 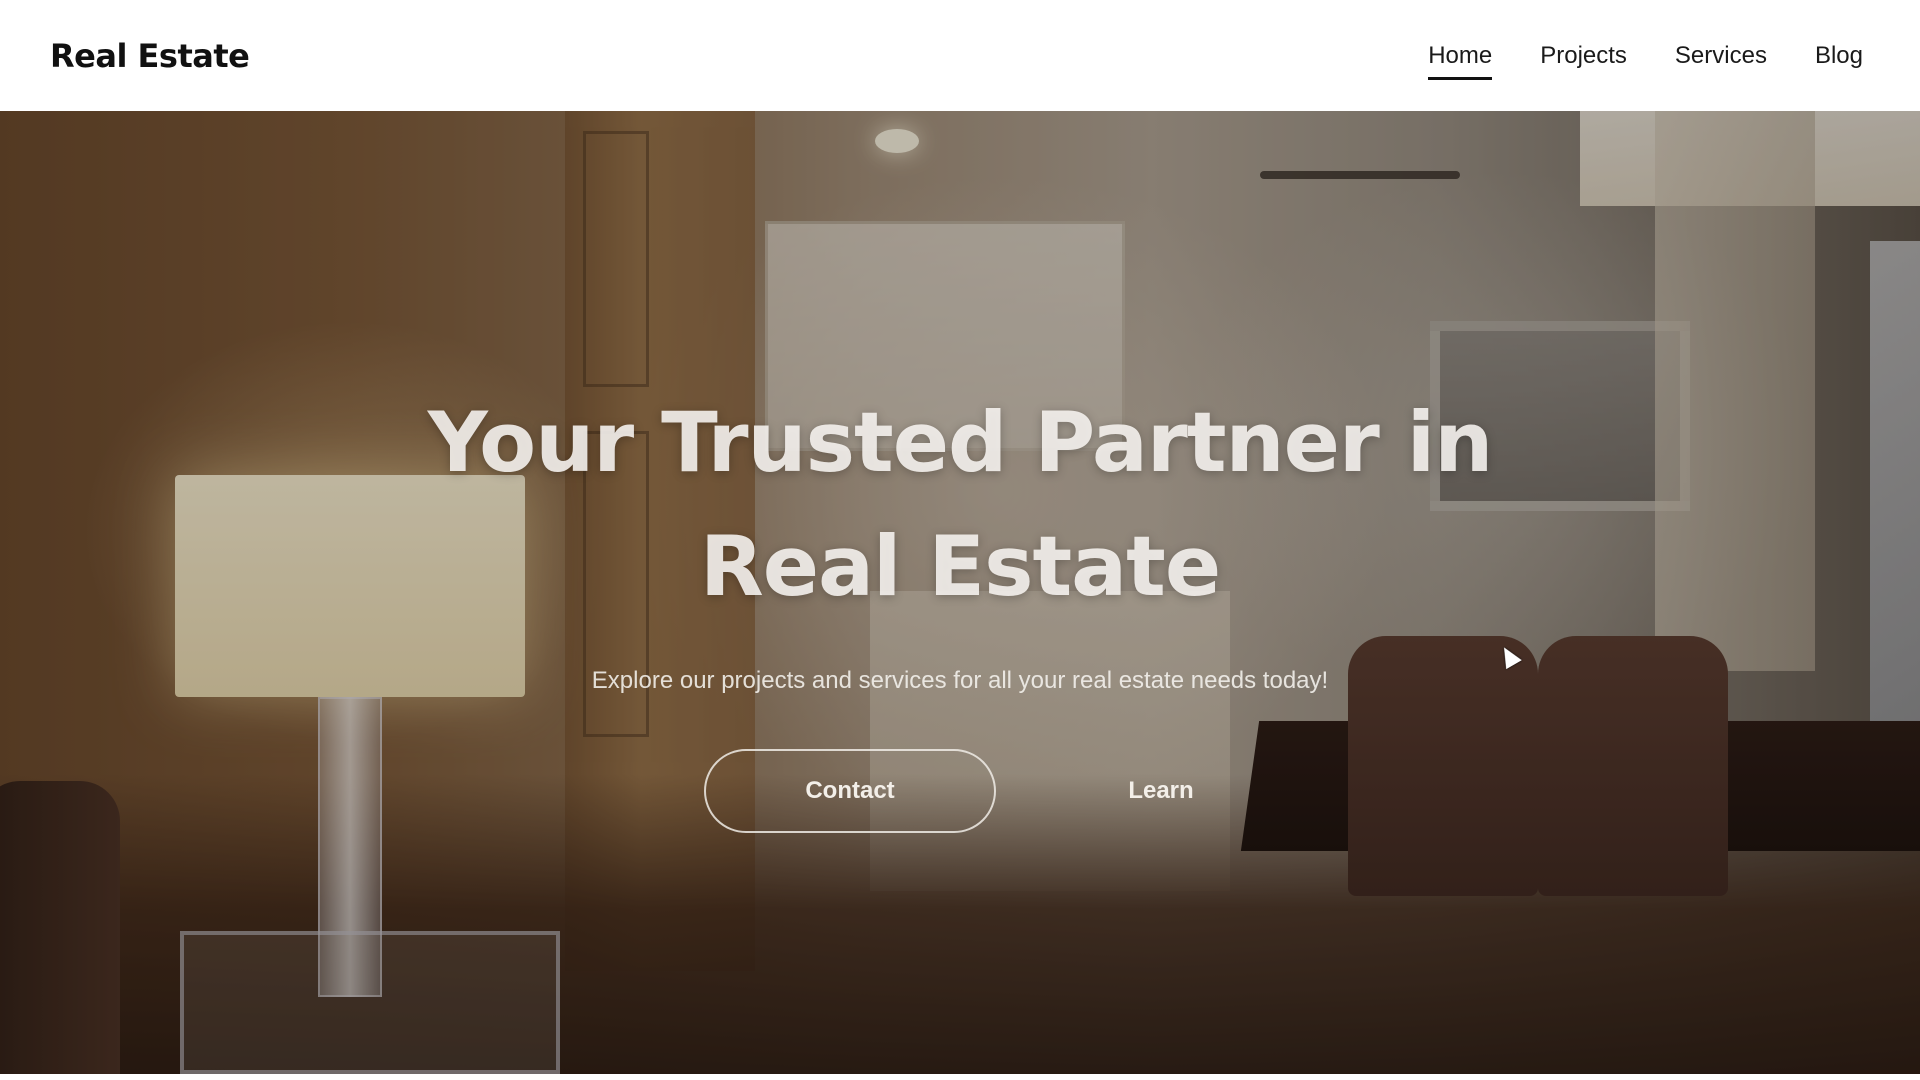 What do you see at coordinates (960, 55) in the screenshot?
I see `site-header: Real Estate Home Projects Services Blog` at bounding box center [960, 55].